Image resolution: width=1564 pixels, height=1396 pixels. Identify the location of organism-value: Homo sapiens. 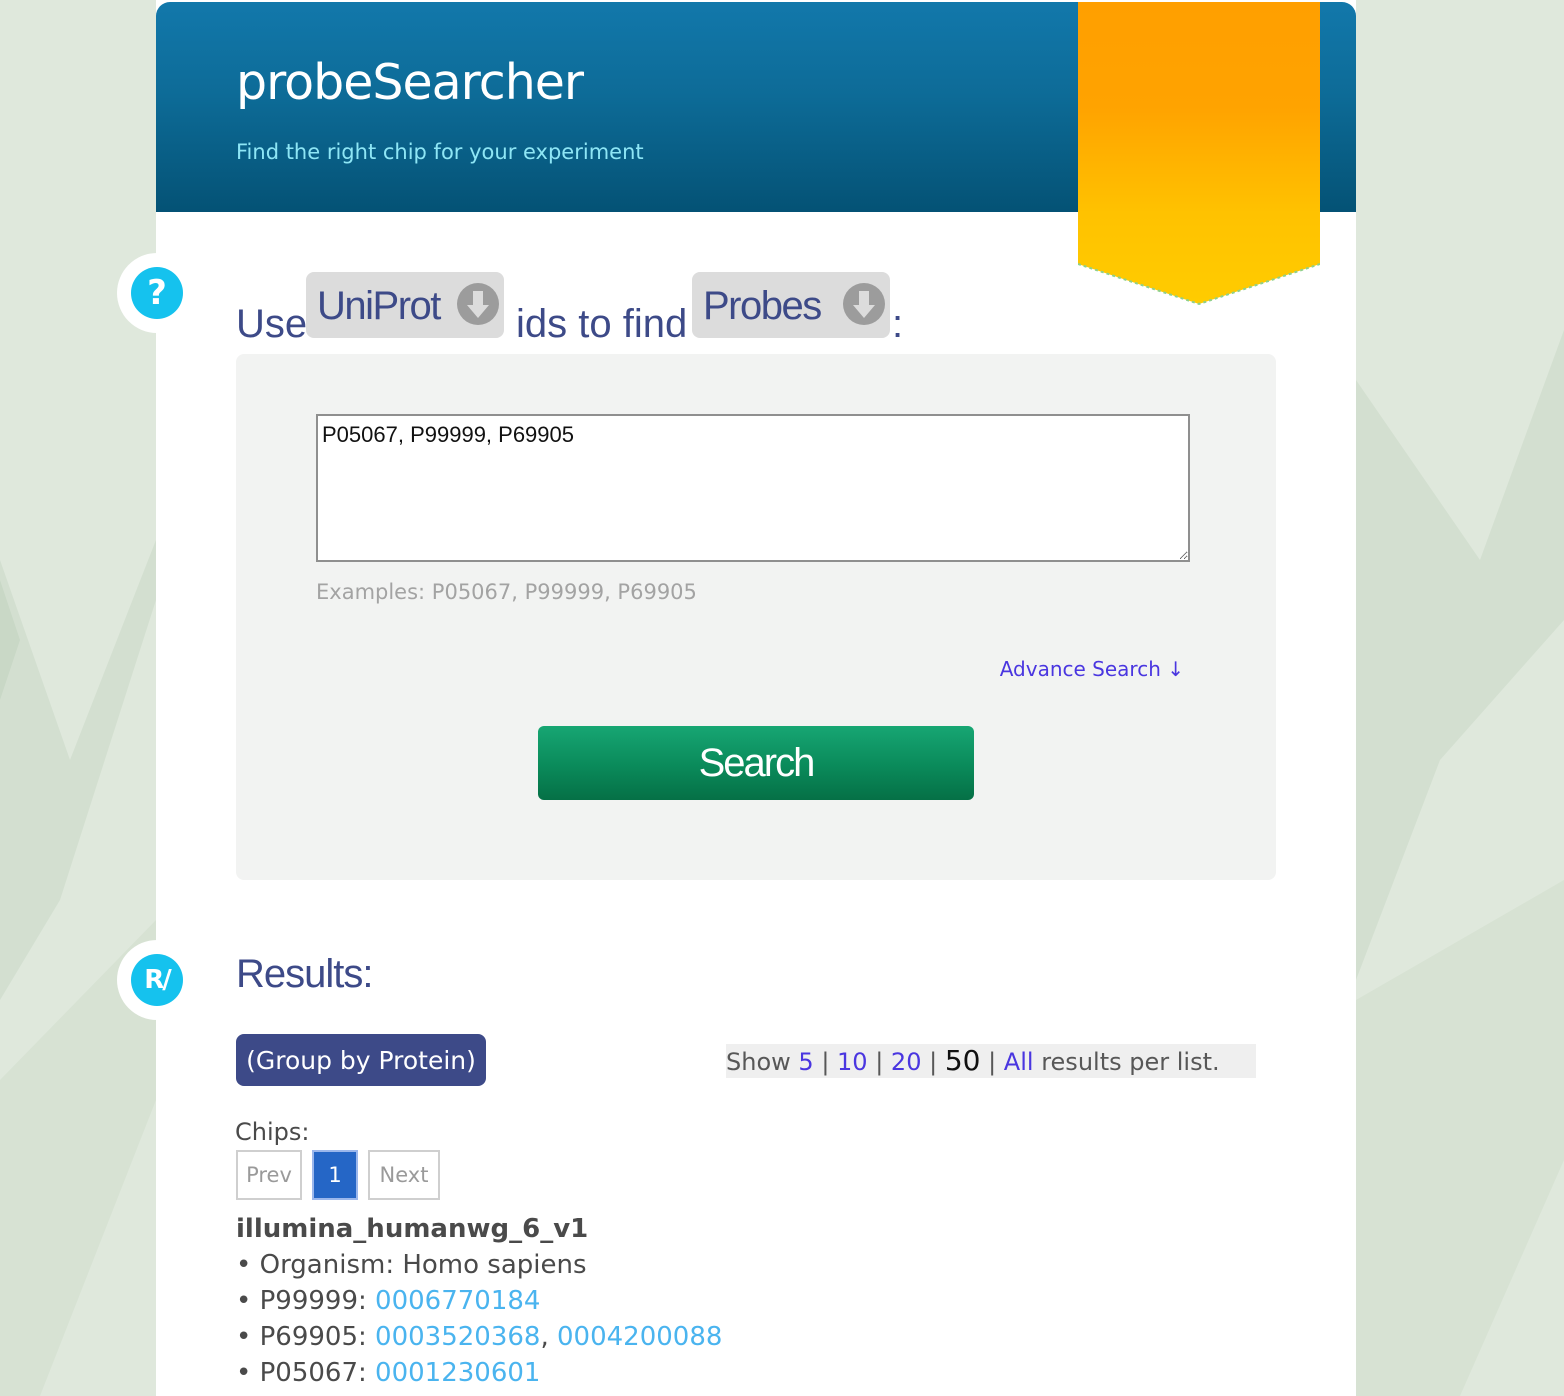
(494, 1265).